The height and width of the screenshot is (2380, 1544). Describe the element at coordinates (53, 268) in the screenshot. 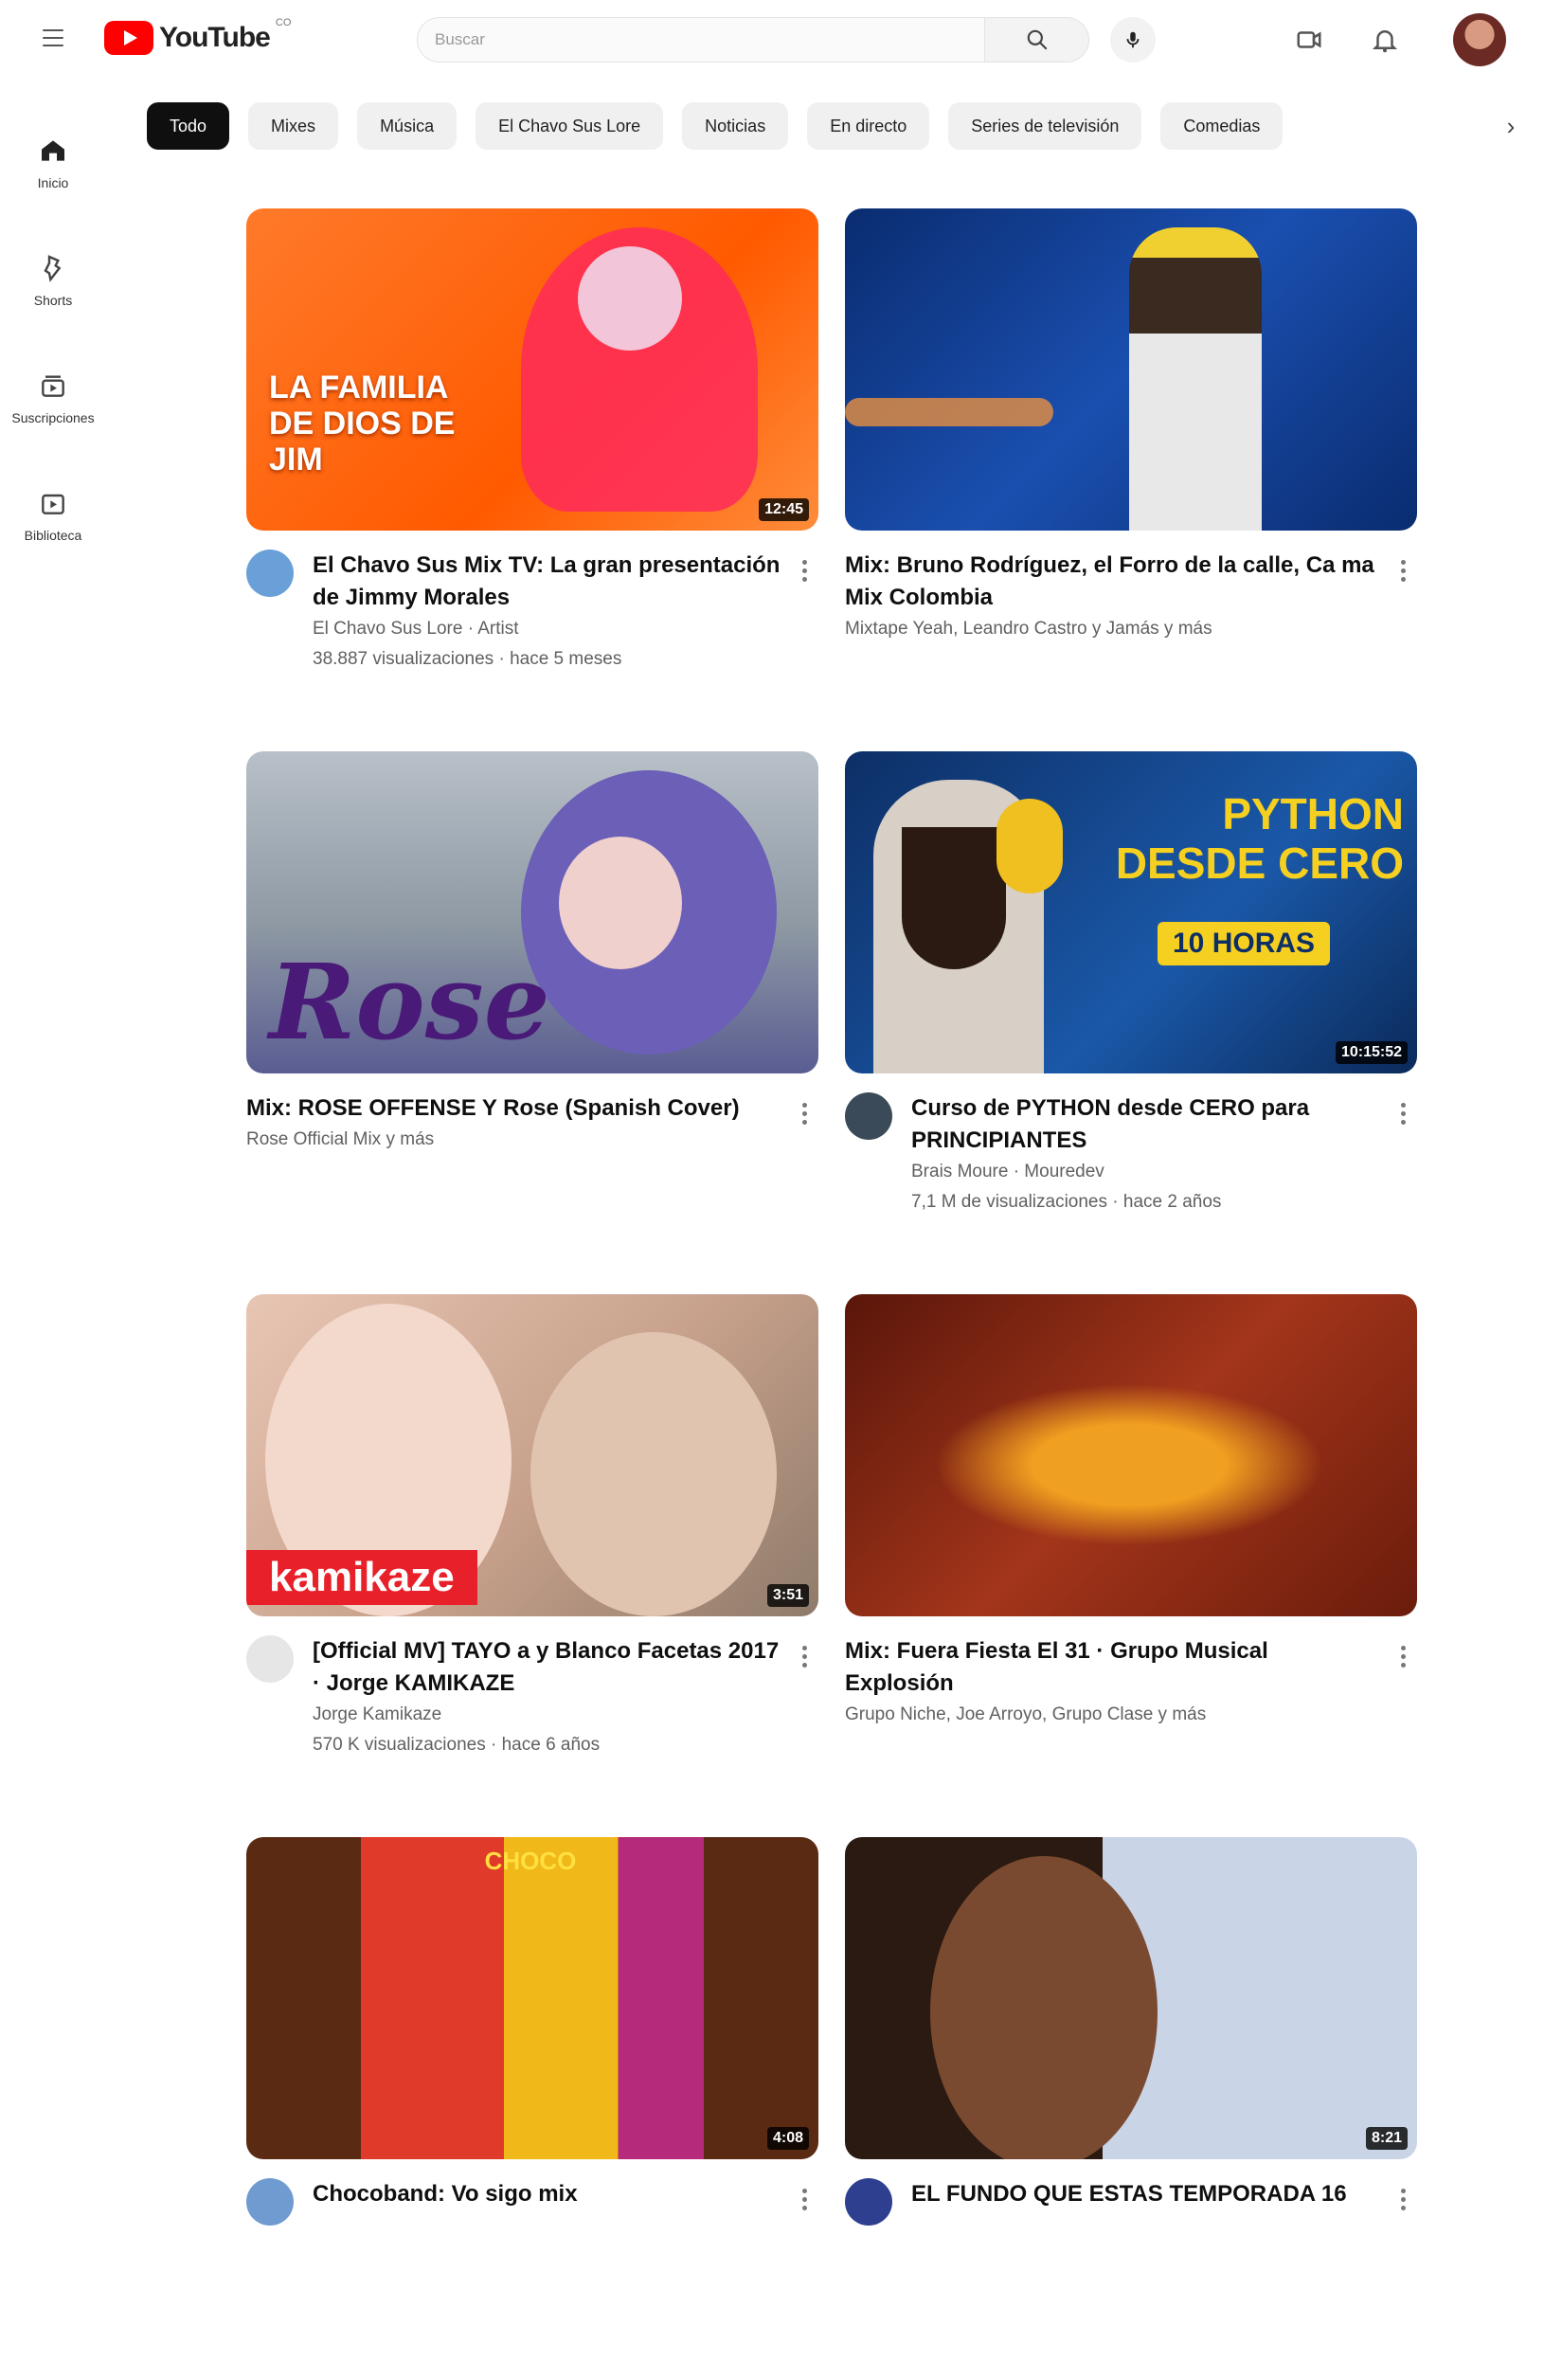

I see `shorts-icon` at that location.